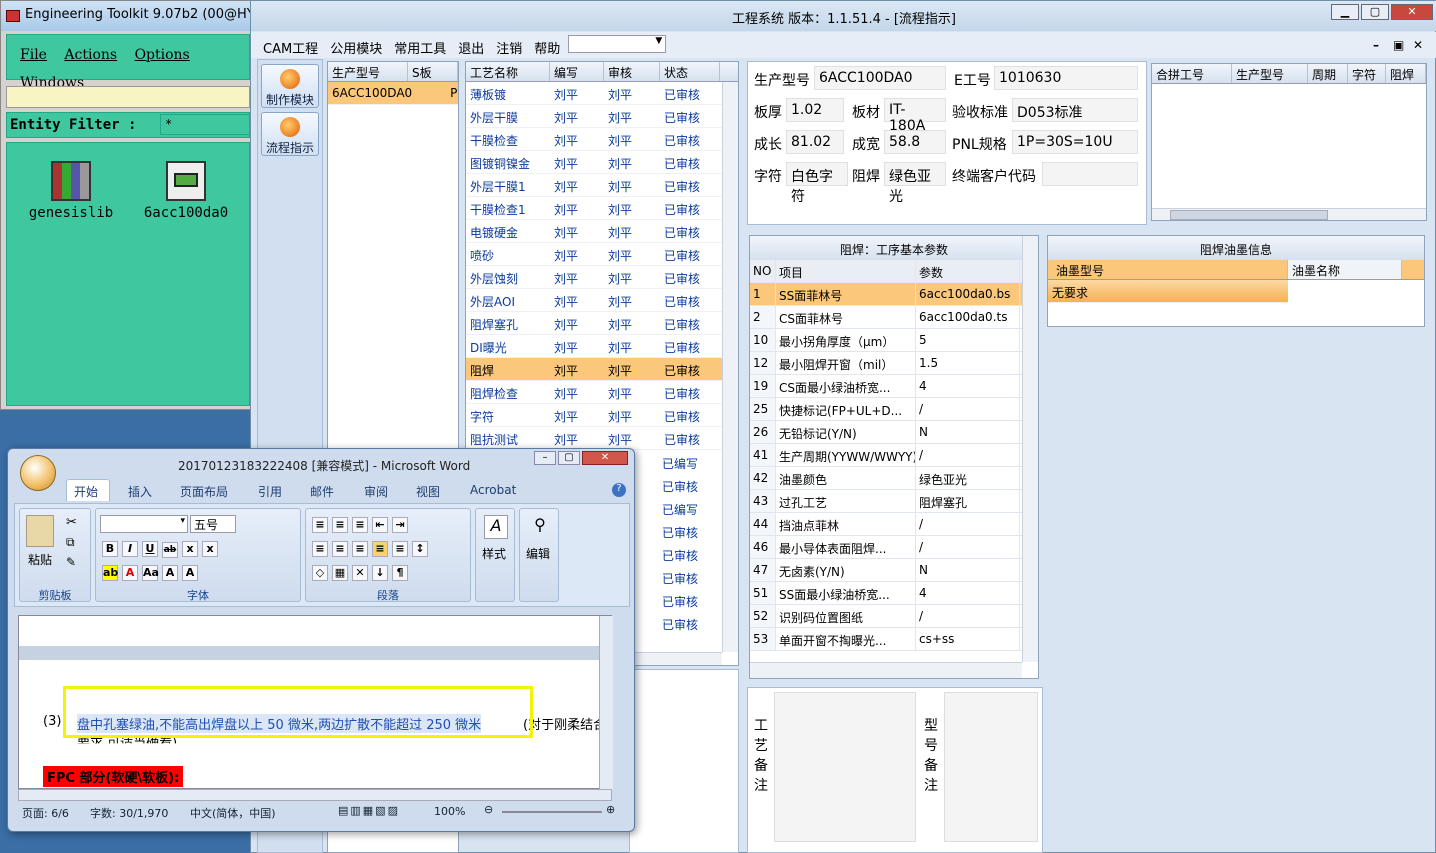  I want to click on styles-group: A 样式, so click(495, 555).